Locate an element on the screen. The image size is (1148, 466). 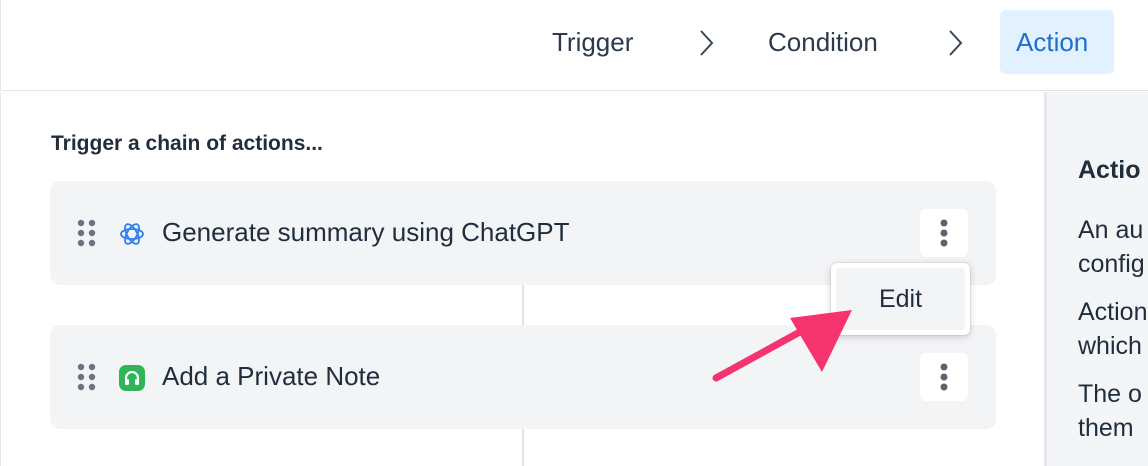
step-trigger: Trigger is located at coordinates (592, 42).